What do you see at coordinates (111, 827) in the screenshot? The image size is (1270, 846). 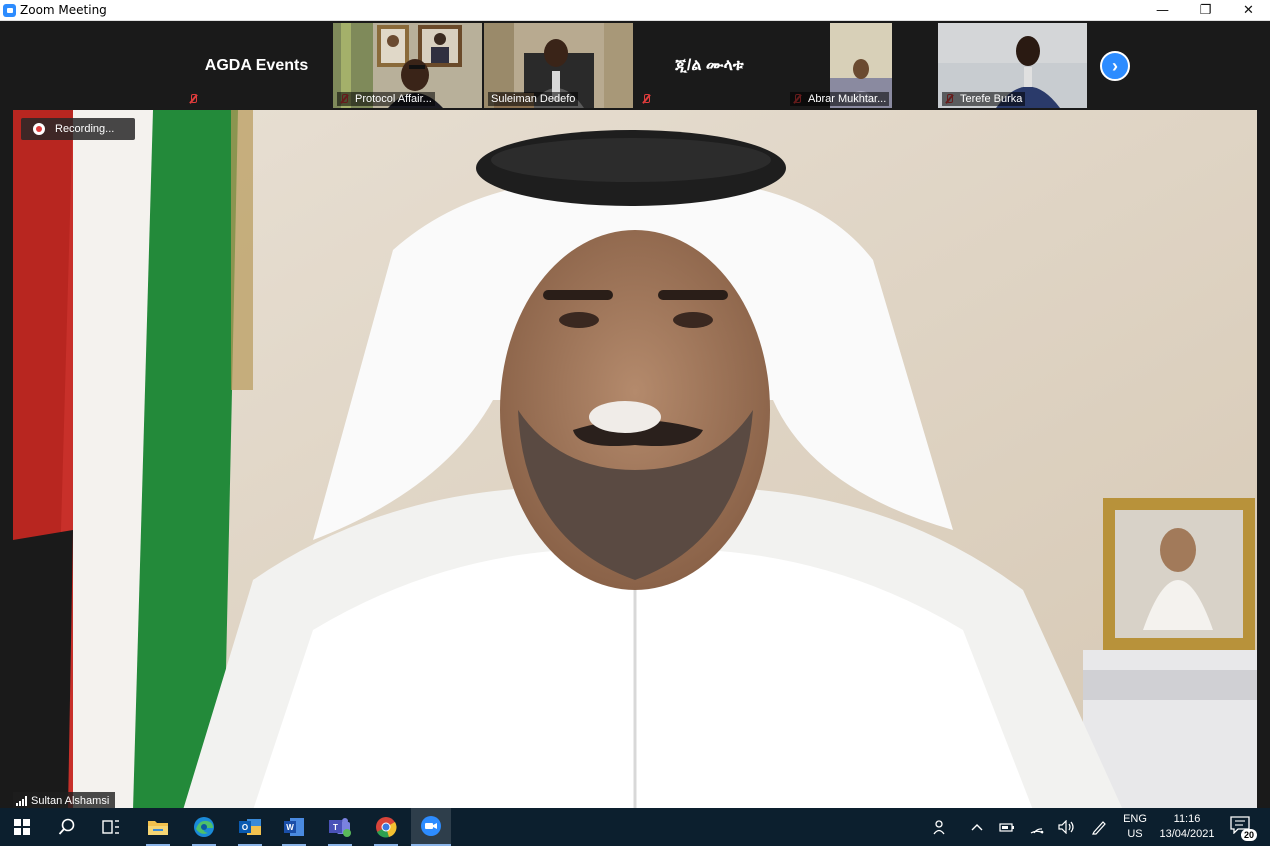 I see `task-view-icon` at bounding box center [111, 827].